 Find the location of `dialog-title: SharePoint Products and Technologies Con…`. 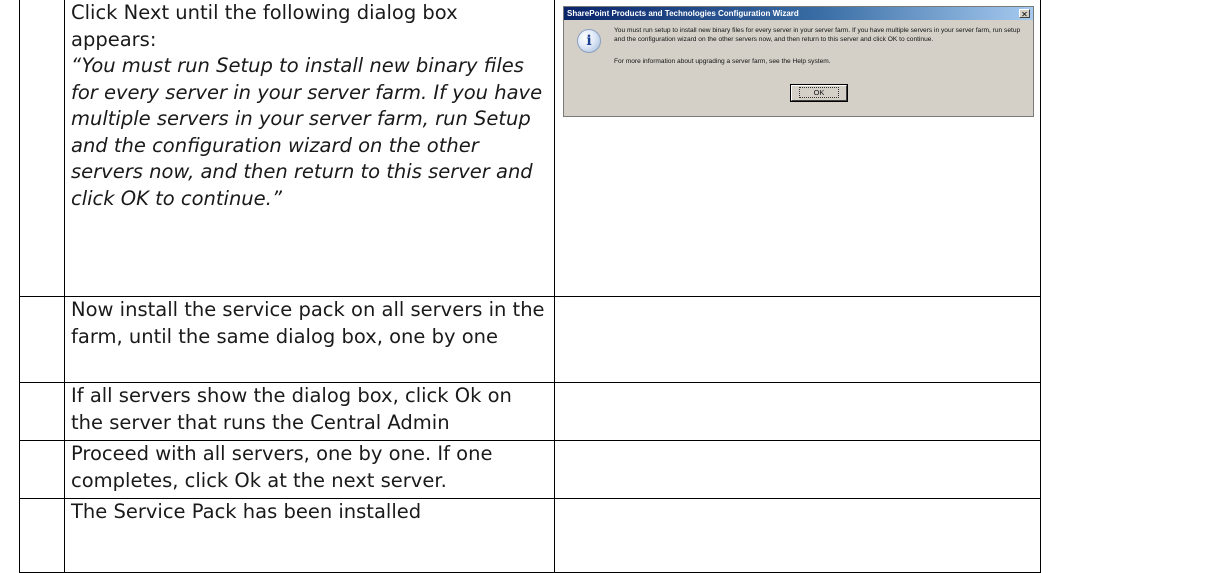

dialog-title: SharePoint Products and Technologies Con… is located at coordinates (683, 13).